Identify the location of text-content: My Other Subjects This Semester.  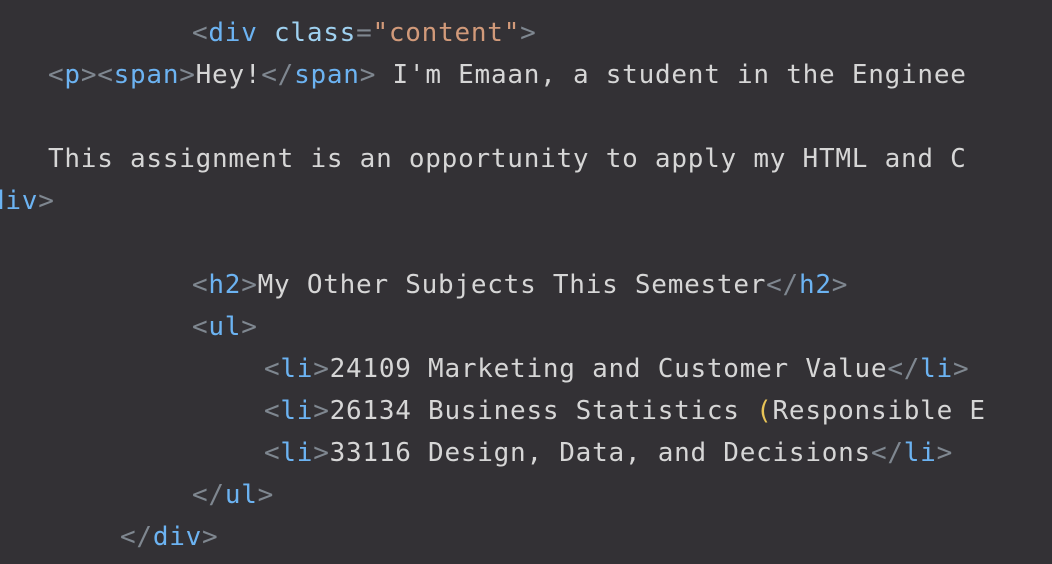
(512, 285).